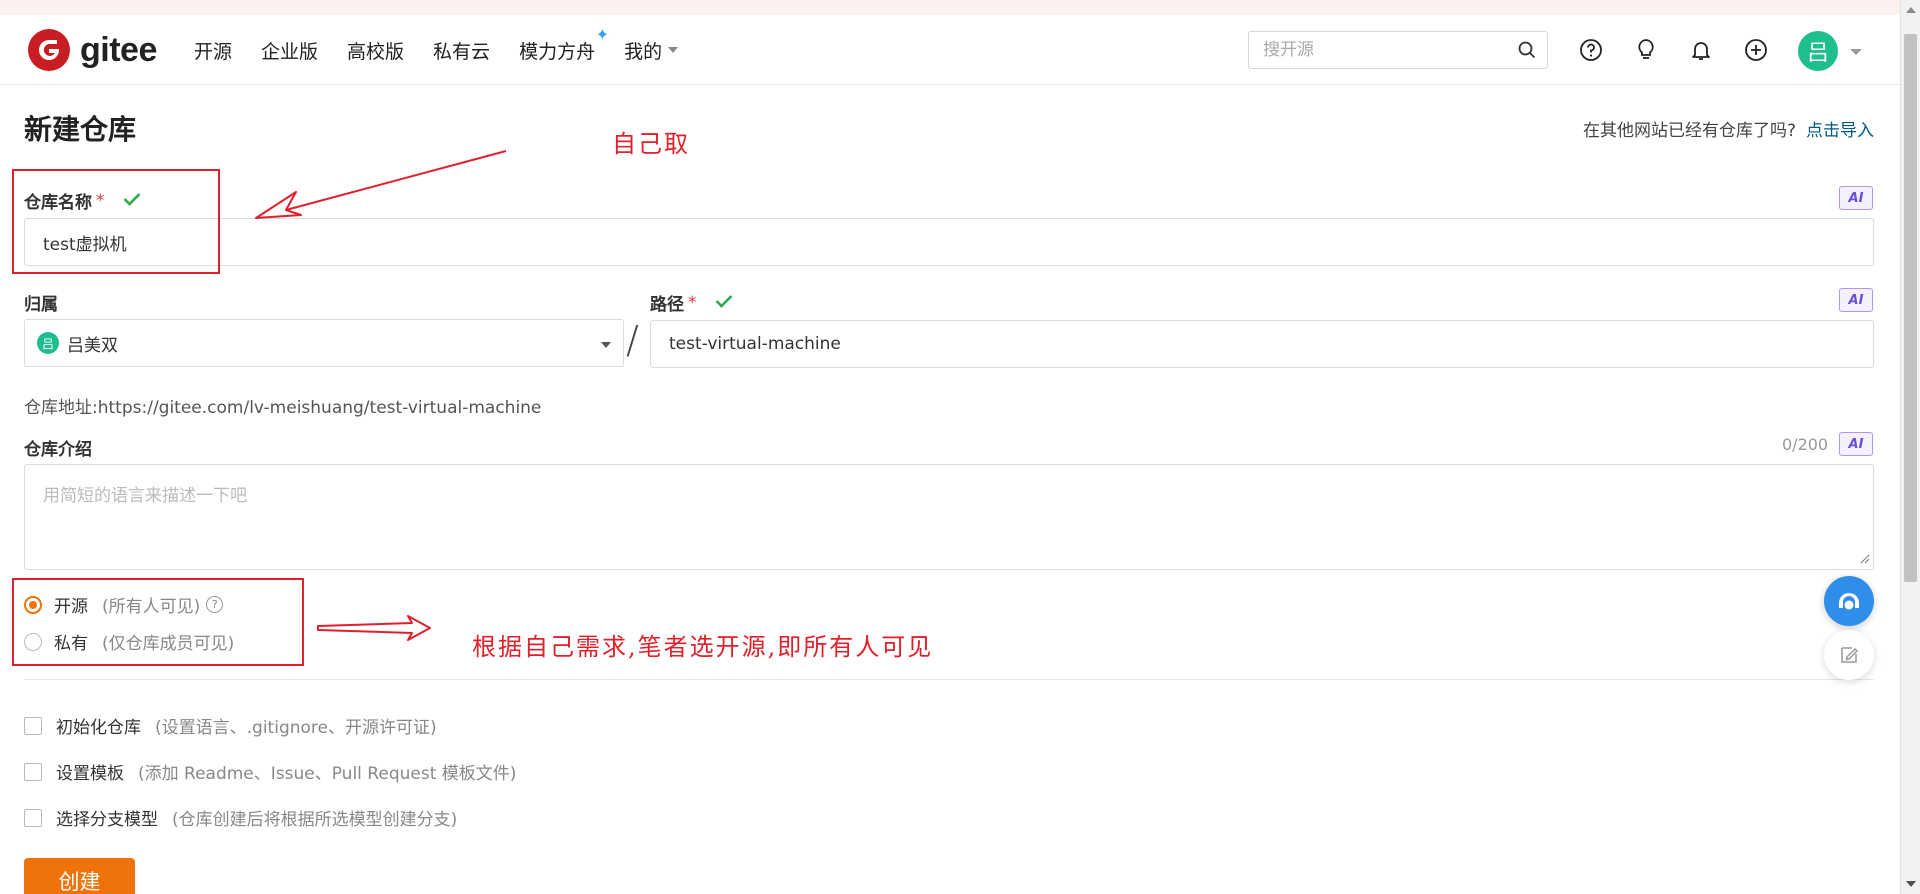 The width and height of the screenshot is (1920, 894). I want to click on import-prompt: 在其他网站已经有仓库了吗? 点击导入, so click(1728, 128).